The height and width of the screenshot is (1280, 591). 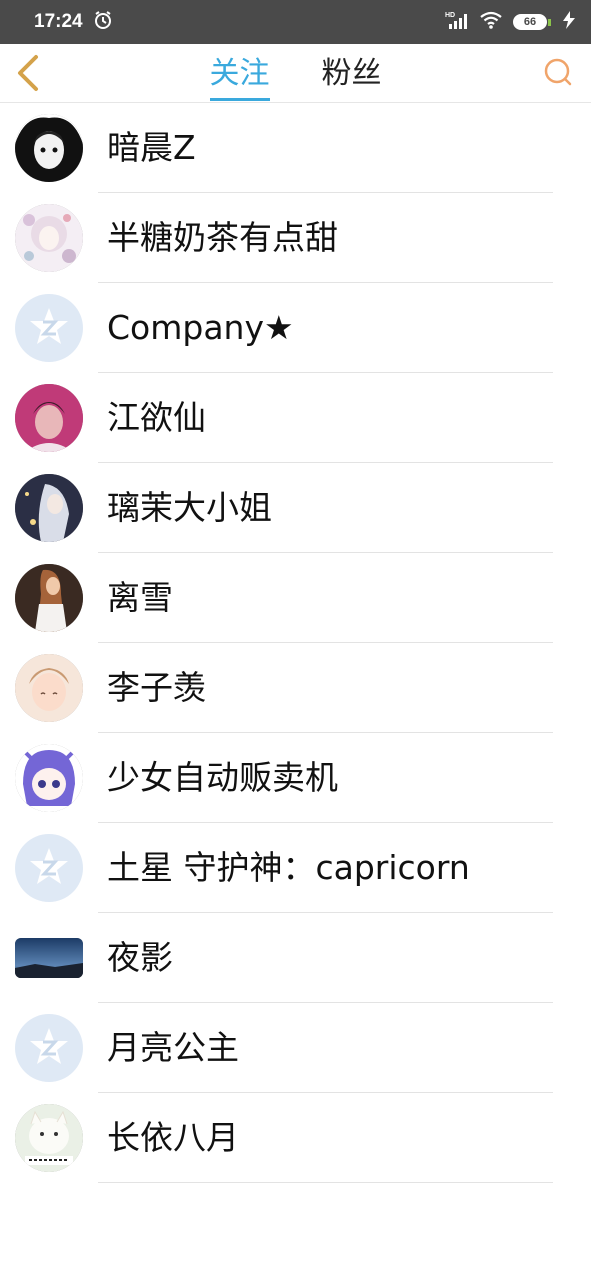 I want to click on list-item: 半糖奶茶有点甜, so click(x=295, y=238).